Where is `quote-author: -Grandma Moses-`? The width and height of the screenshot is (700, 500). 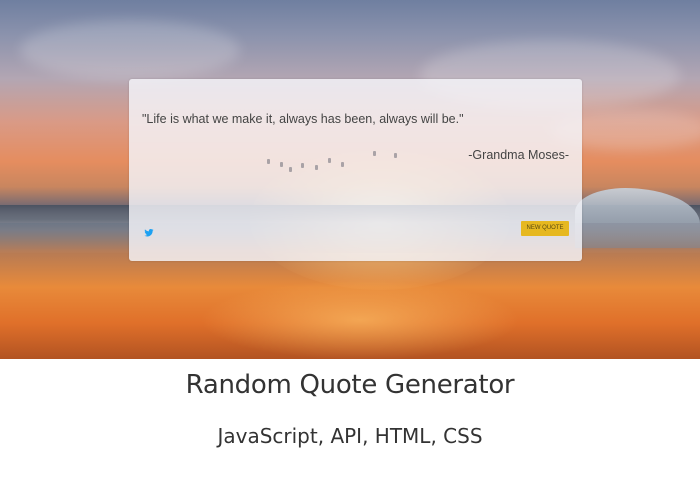 quote-author: -Grandma Moses- is located at coordinates (518, 155).